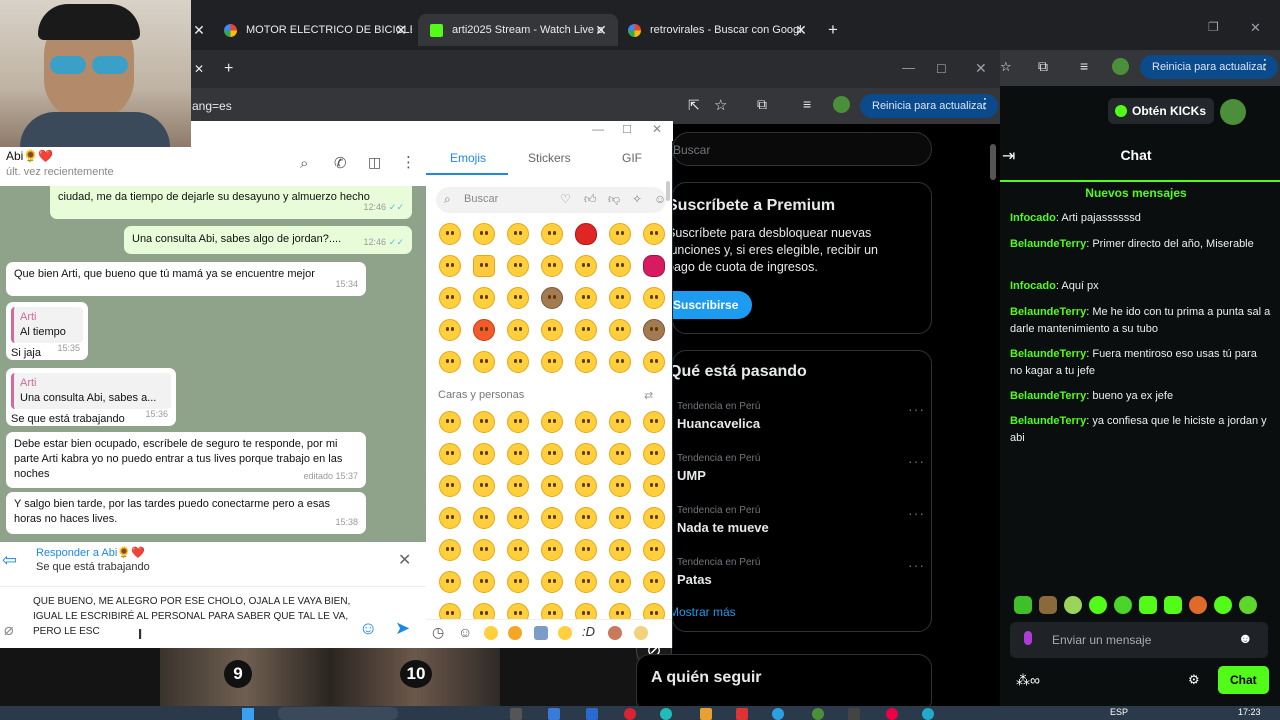  I want to click on extensions-icon: ⧉, so click(762, 104).